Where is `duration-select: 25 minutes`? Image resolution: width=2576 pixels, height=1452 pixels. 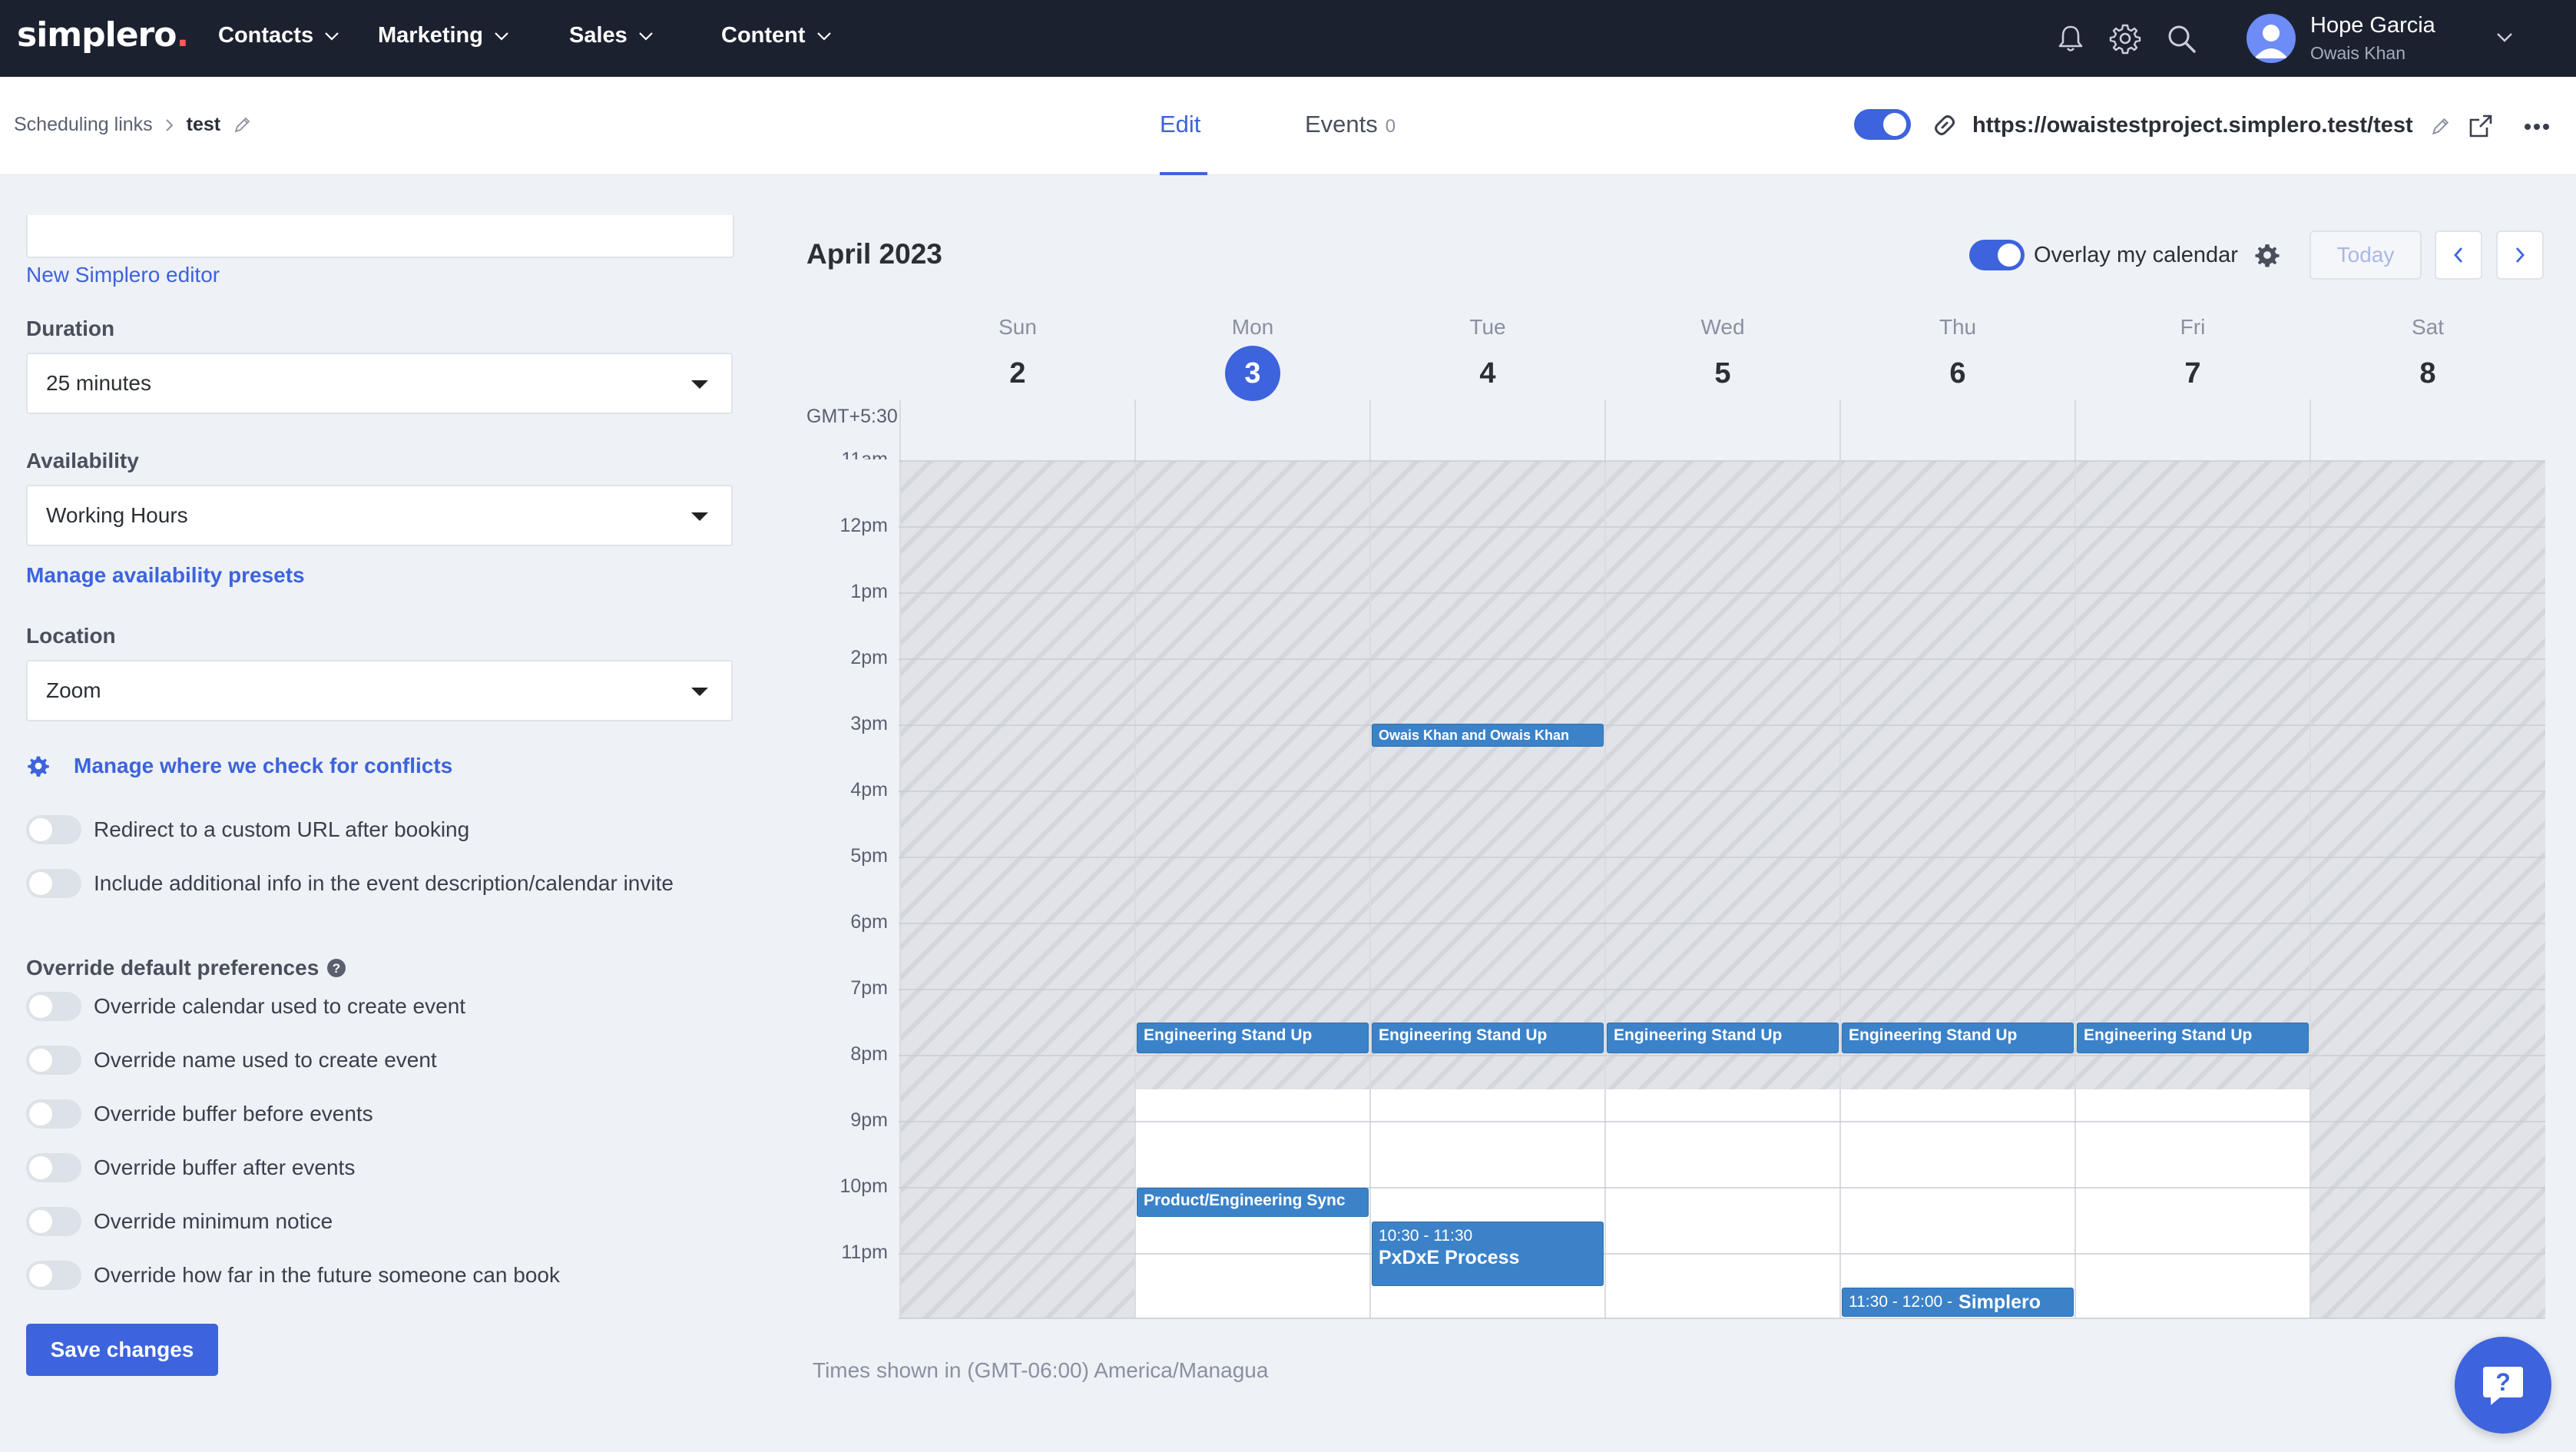 duration-select: 25 minutes is located at coordinates (379, 383).